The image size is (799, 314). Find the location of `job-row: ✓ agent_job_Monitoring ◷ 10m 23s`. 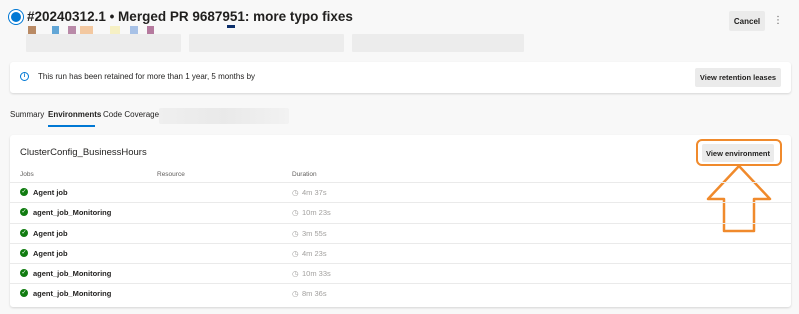

job-row: ✓ agent_job_Monitoring ◷ 10m 23s is located at coordinates (400, 212).